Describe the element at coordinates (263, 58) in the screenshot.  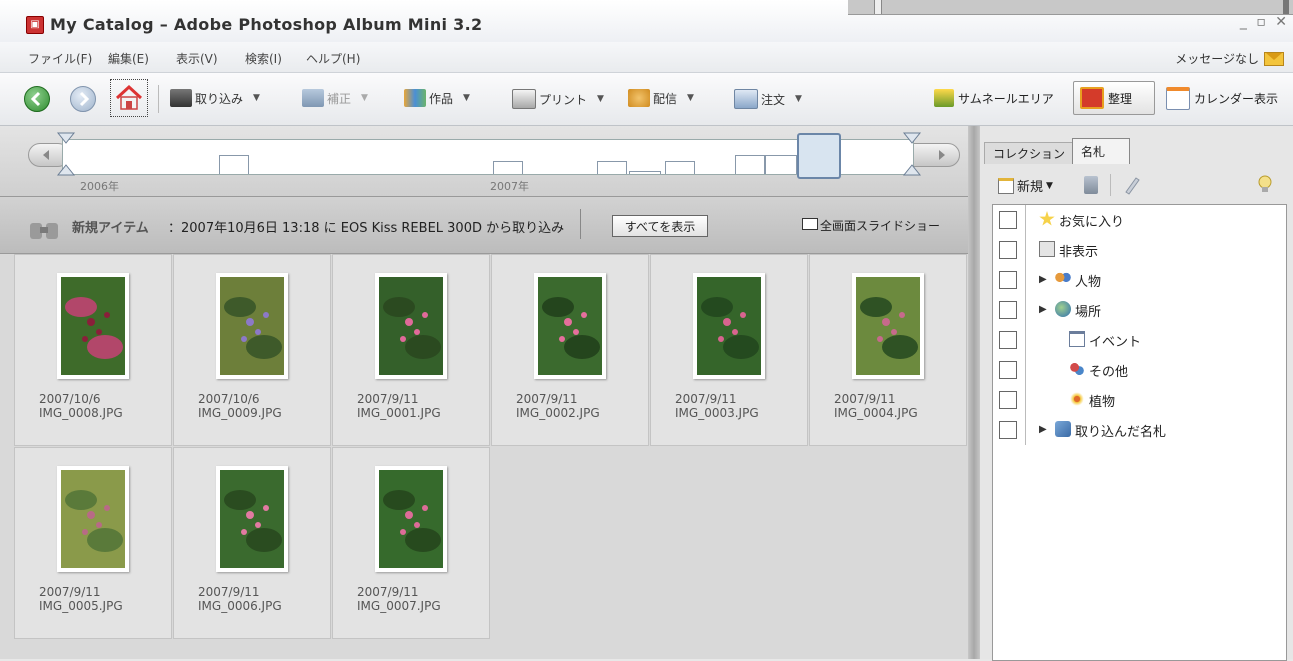
I see `menu-search: 検索(I)` at that location.